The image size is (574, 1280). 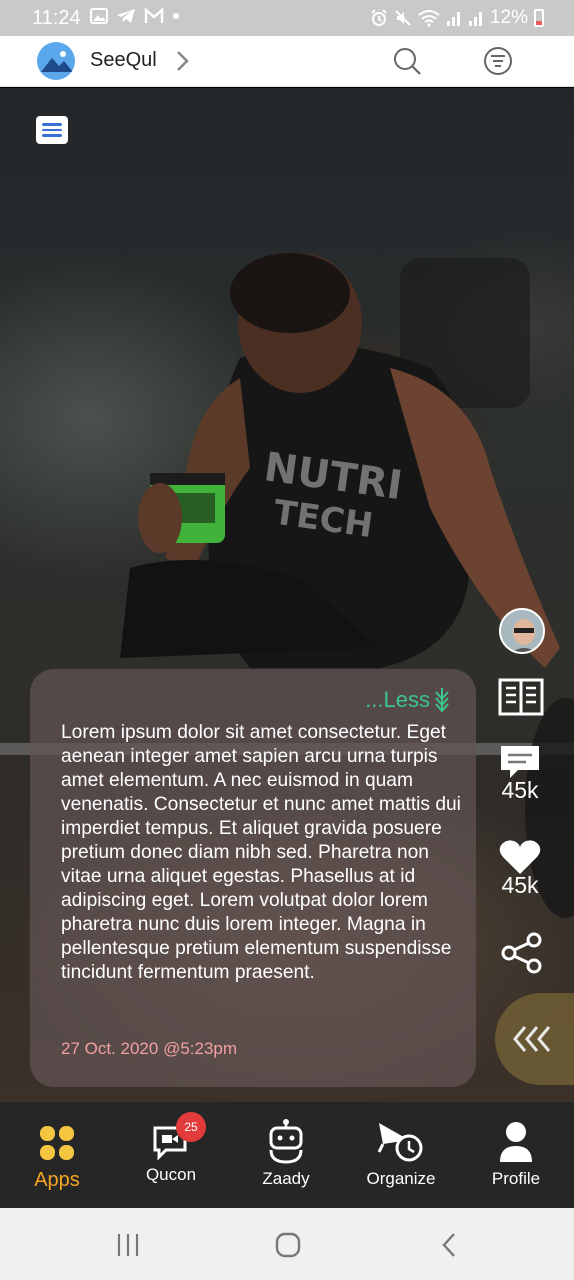 I want to click on dot-icon, so click(x=176, y=16).